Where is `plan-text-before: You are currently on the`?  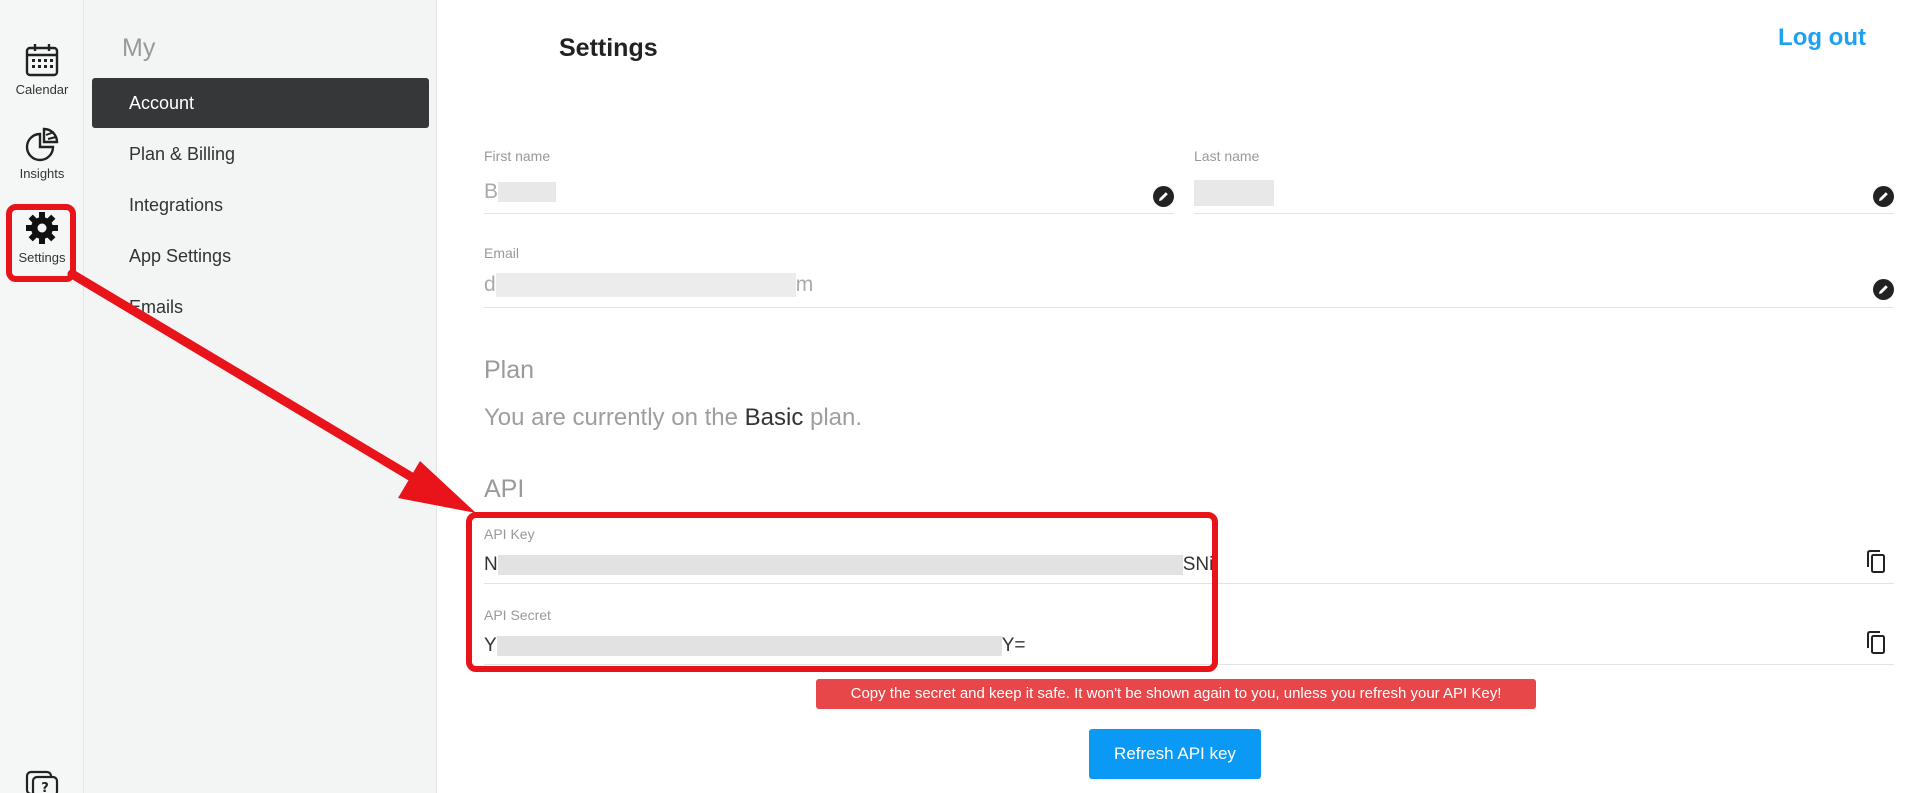
plan-text-before: You are currently on the is located at coordinates (611, 417).